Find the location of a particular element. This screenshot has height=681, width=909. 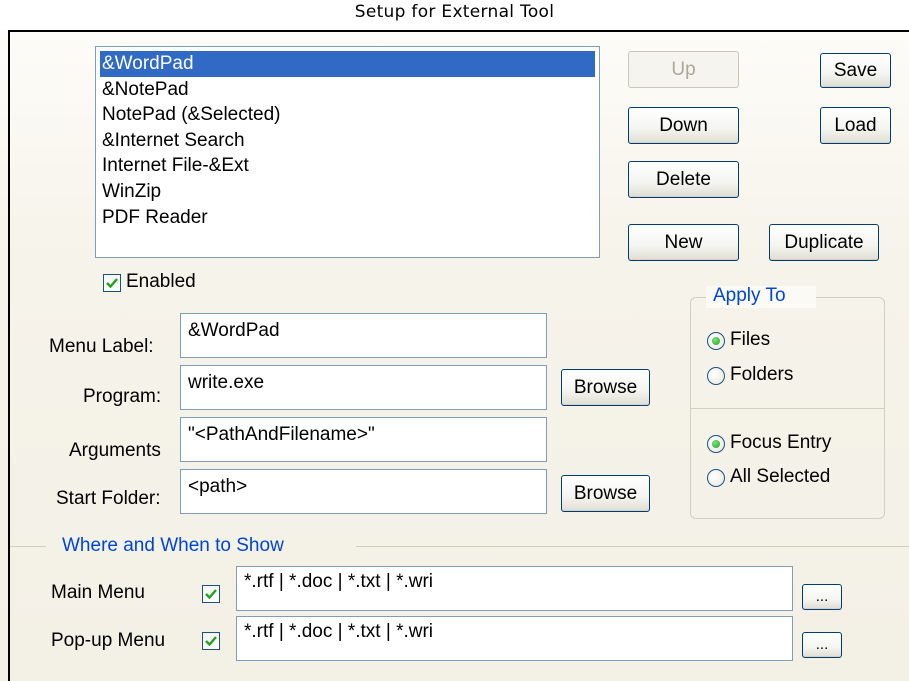

popup-menu-label: Pop-up Menu is located at coordinates (108, 640).